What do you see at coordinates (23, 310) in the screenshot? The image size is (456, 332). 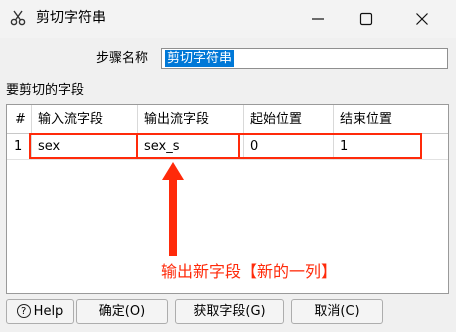 I see `help-icon: ?` at bounding box center [23, 310].